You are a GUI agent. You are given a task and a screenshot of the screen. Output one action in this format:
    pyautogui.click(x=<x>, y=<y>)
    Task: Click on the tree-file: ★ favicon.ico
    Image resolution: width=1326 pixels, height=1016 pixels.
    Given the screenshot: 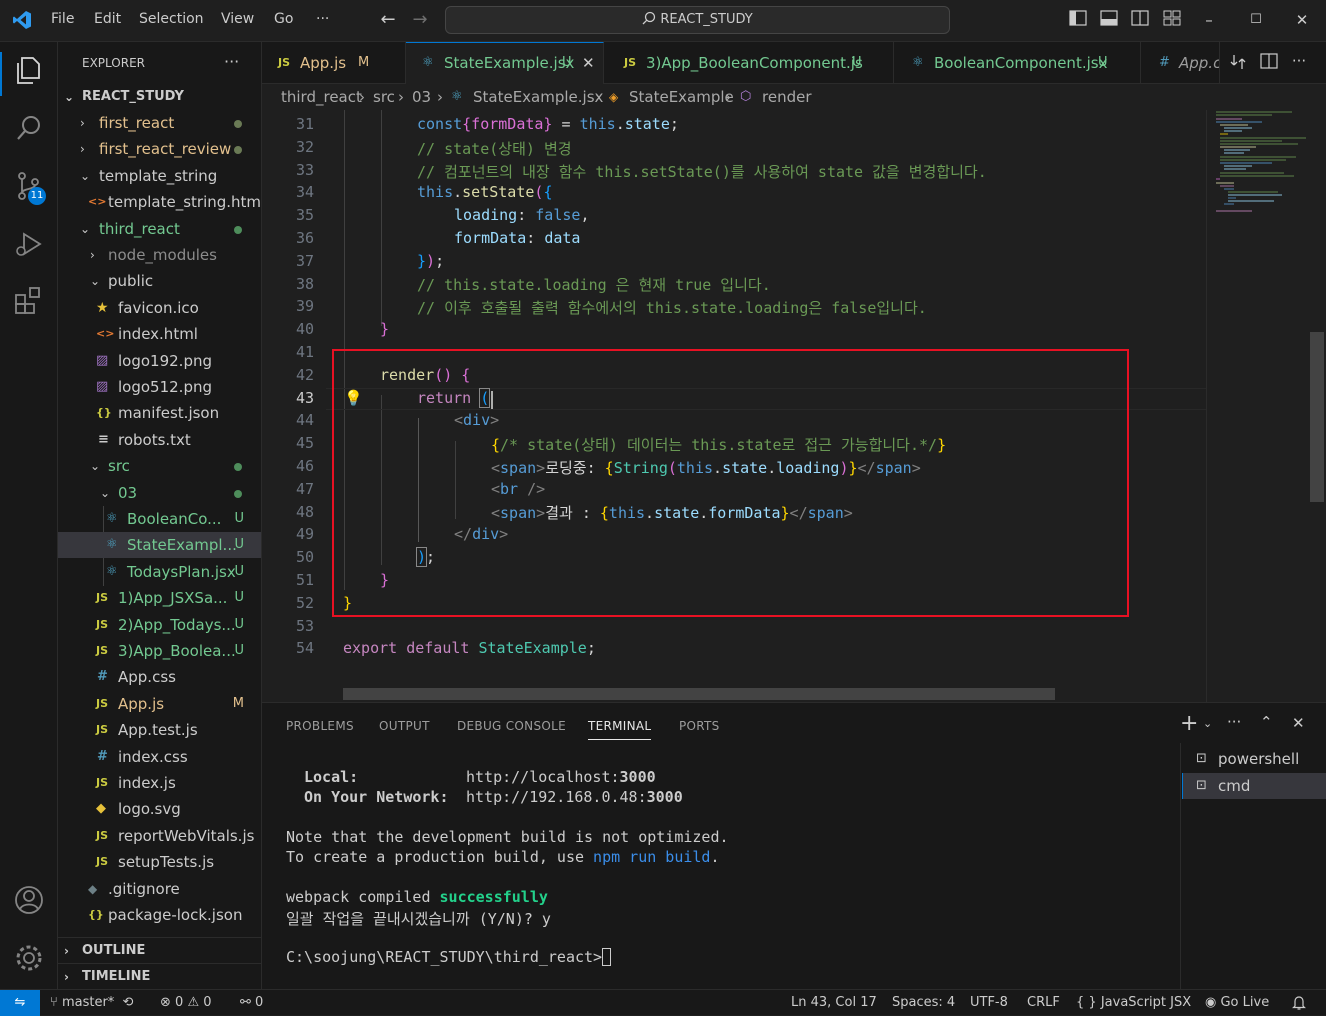 What is the action you would take?
    pyautogui.click(x=159, y=308)
    